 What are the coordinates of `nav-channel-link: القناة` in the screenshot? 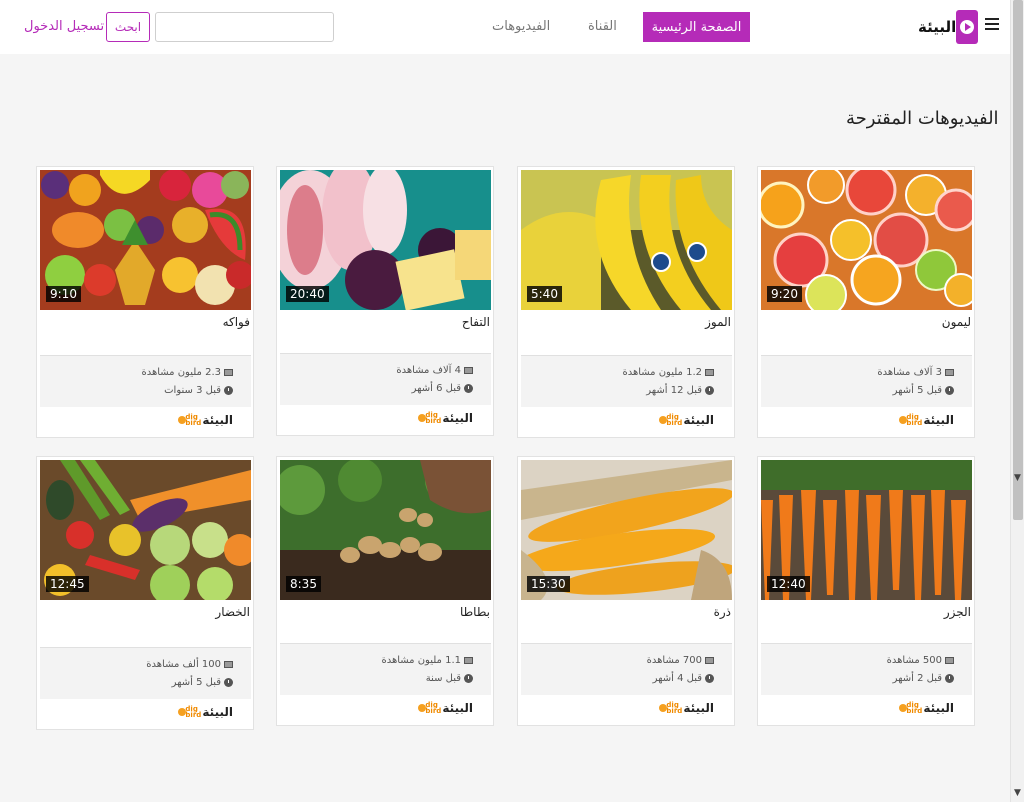 It's located at (602, 26).